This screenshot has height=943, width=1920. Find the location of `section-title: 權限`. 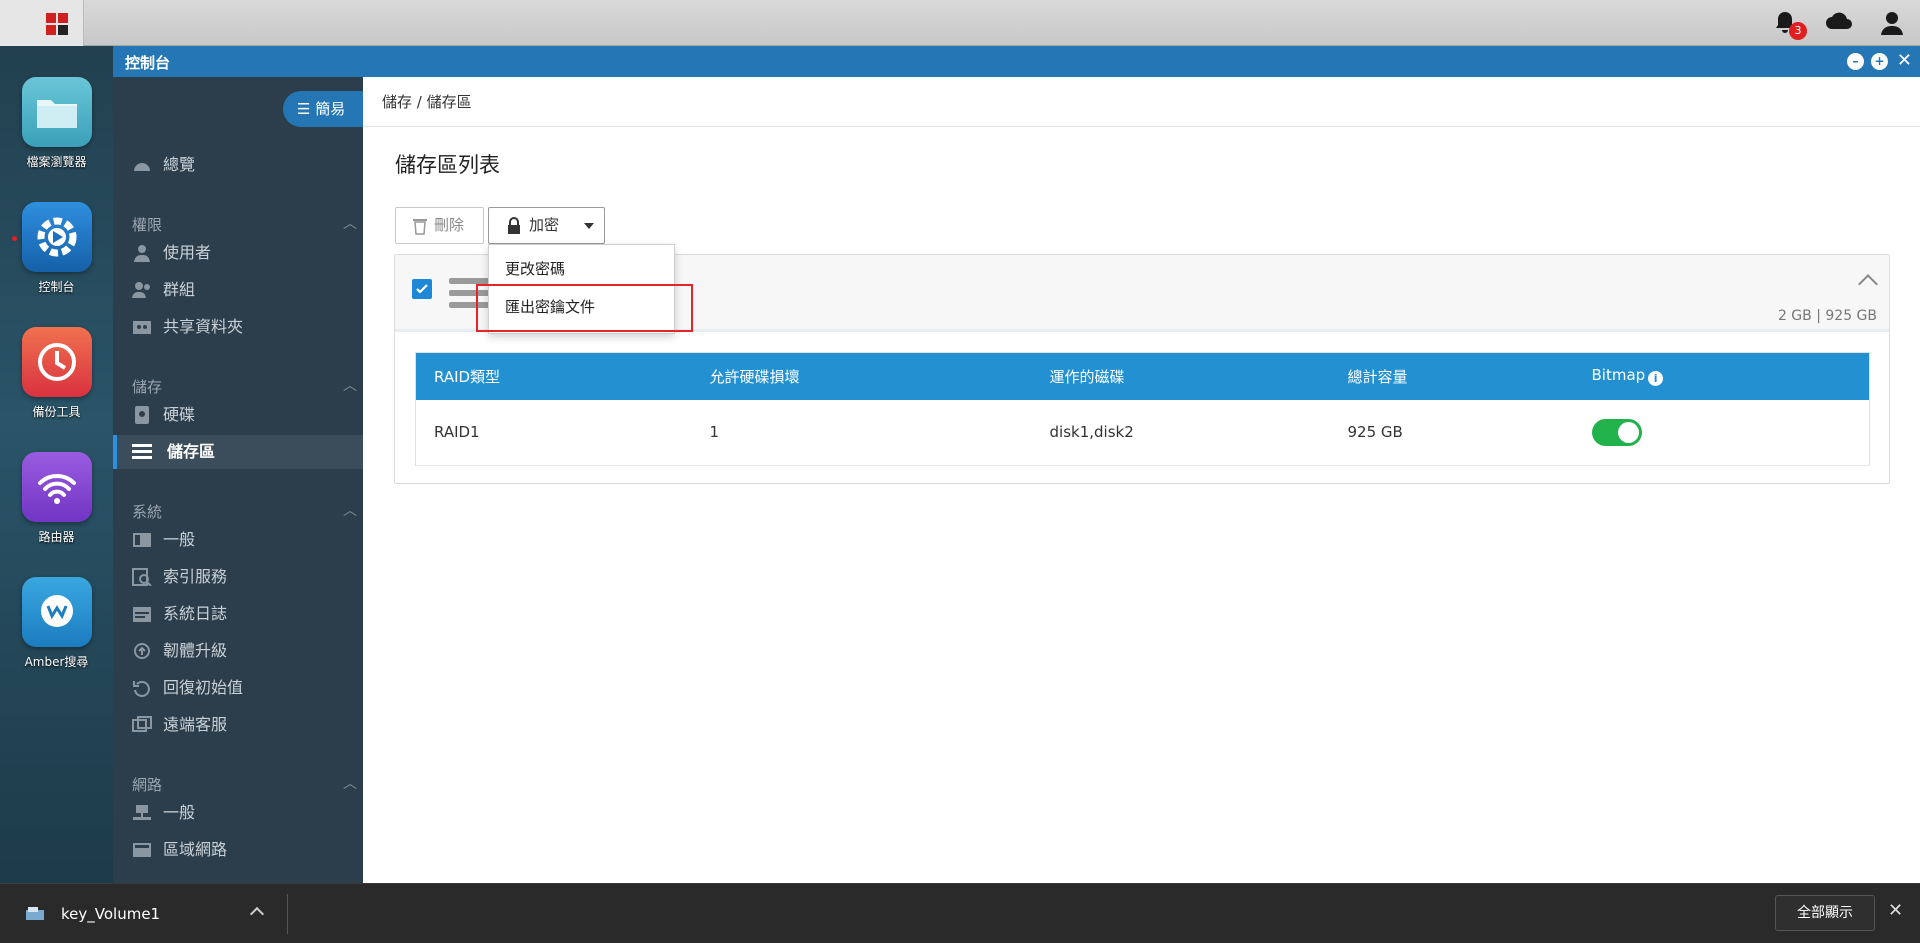

section-title: 權限 is located at coordinates (147, 225).